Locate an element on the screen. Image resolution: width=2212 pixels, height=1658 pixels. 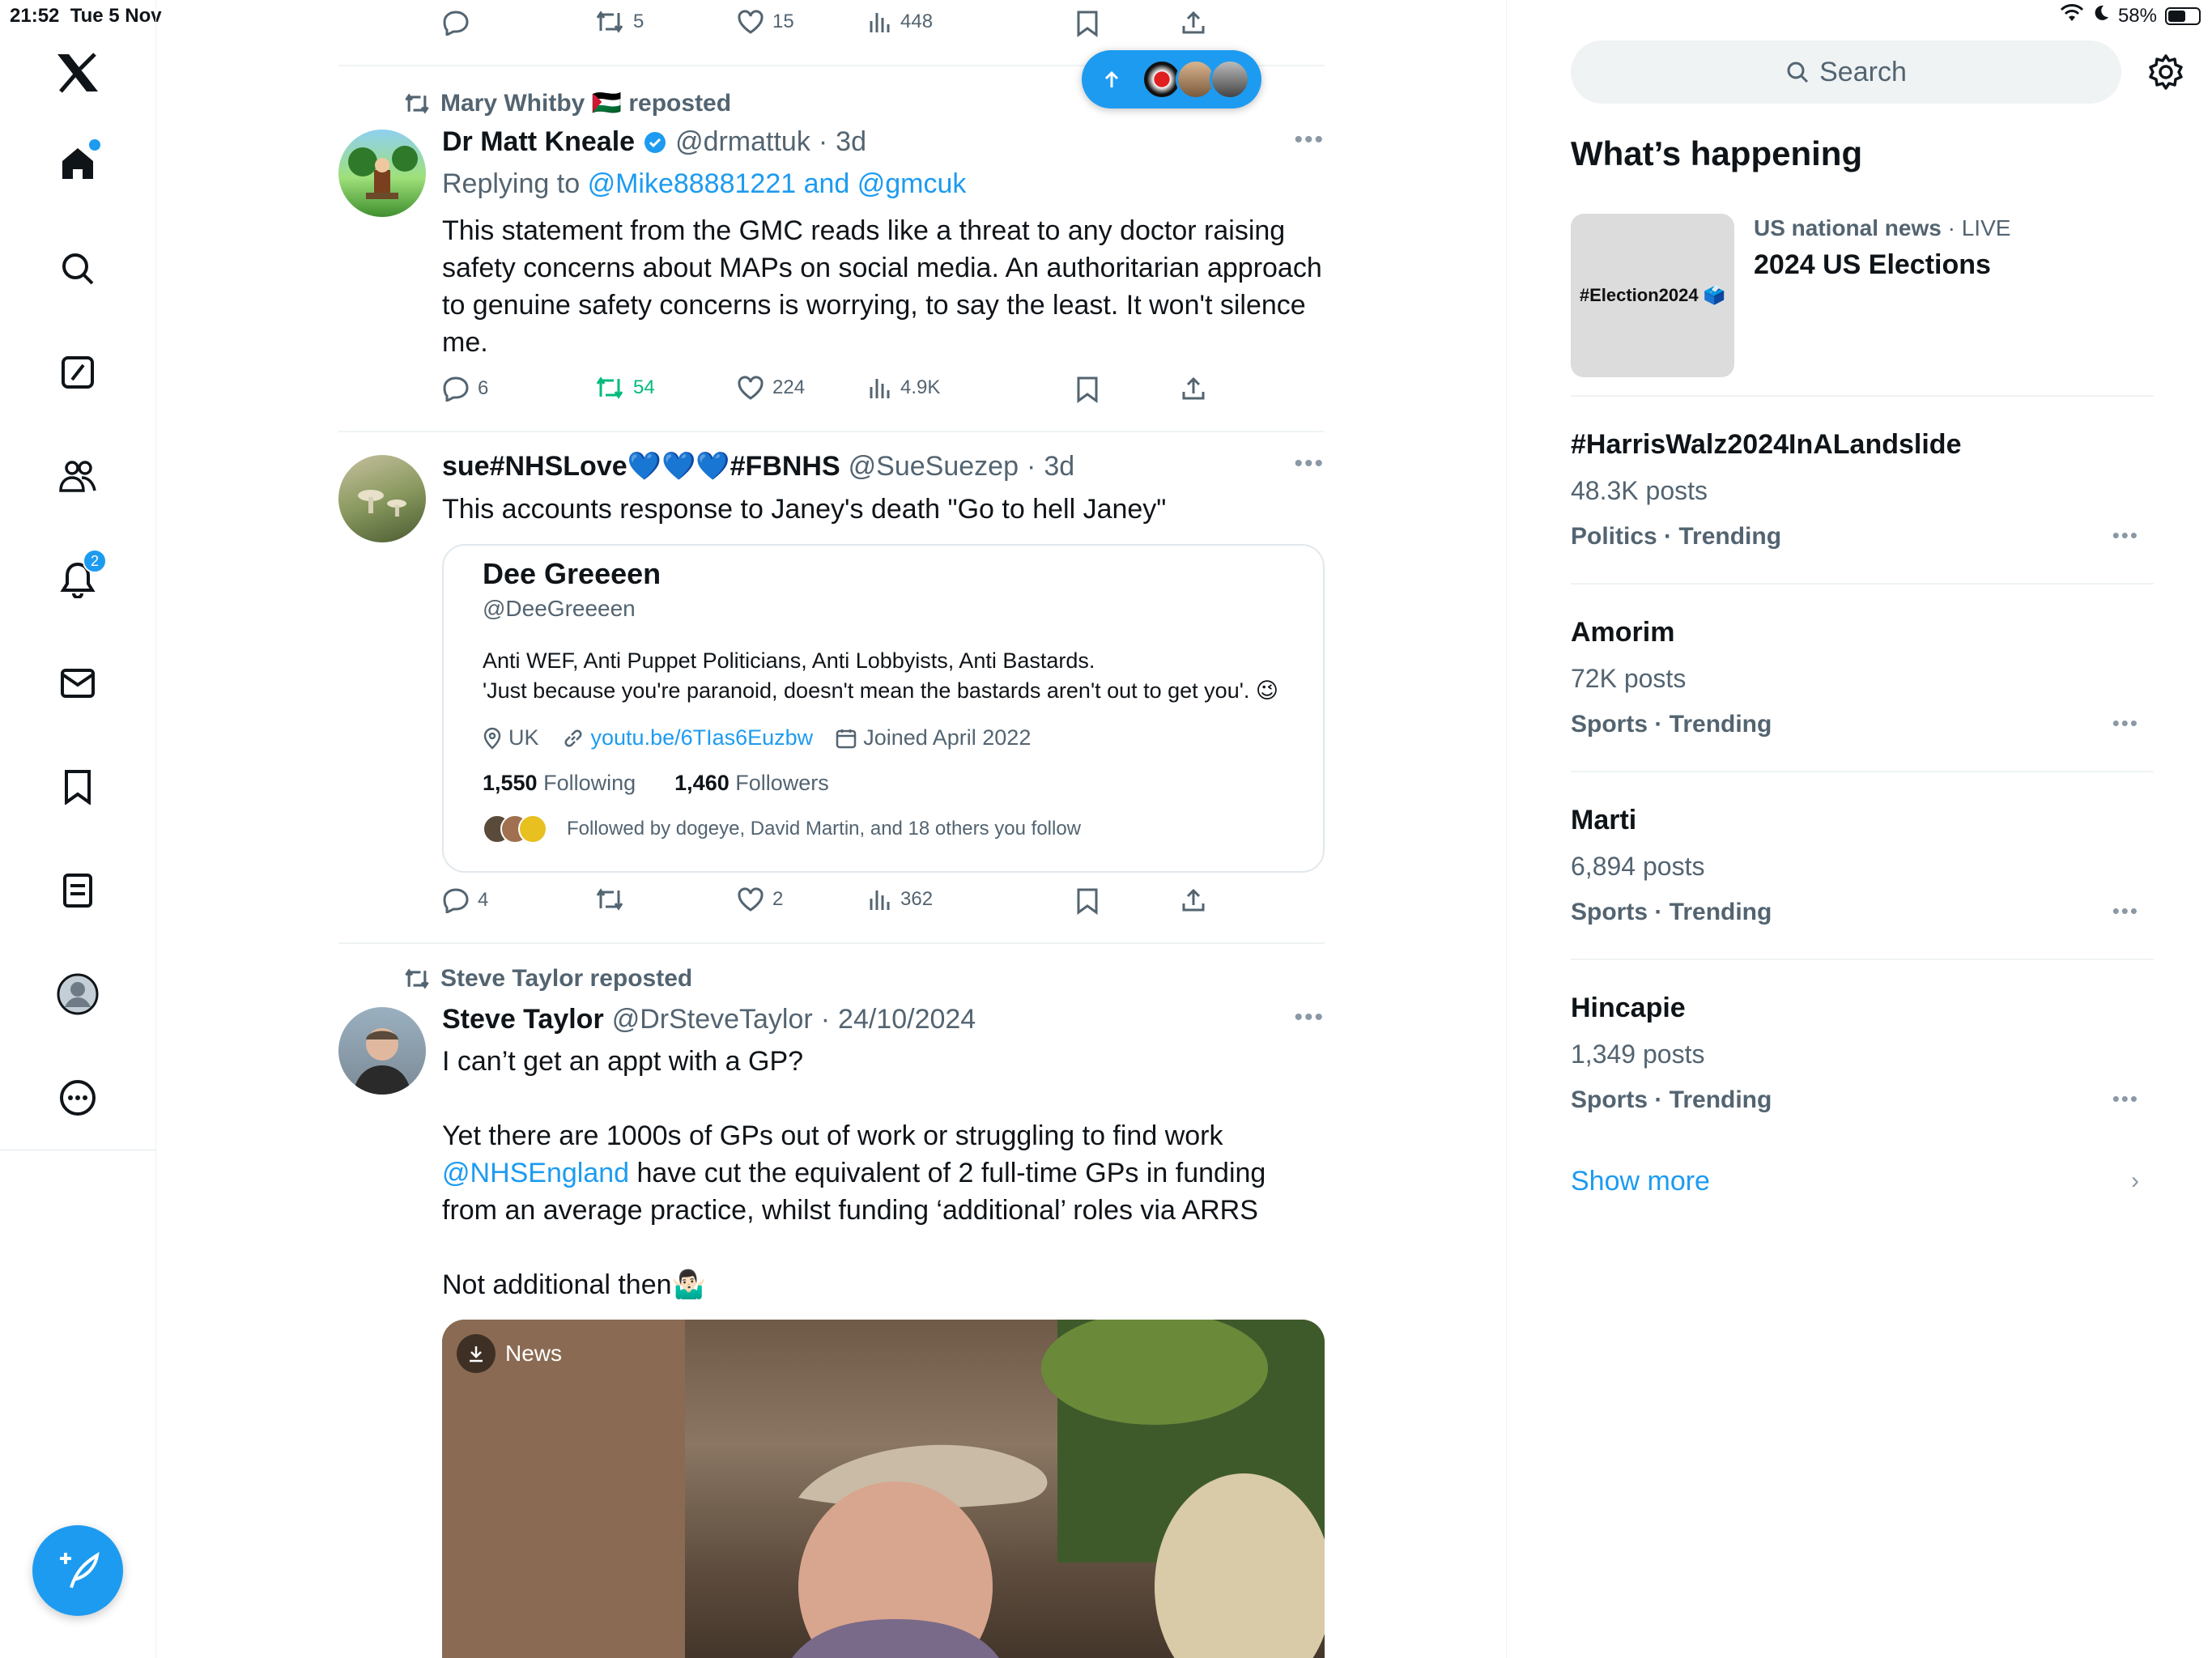
reply-button: 4 is located at coordinates (465, 900).